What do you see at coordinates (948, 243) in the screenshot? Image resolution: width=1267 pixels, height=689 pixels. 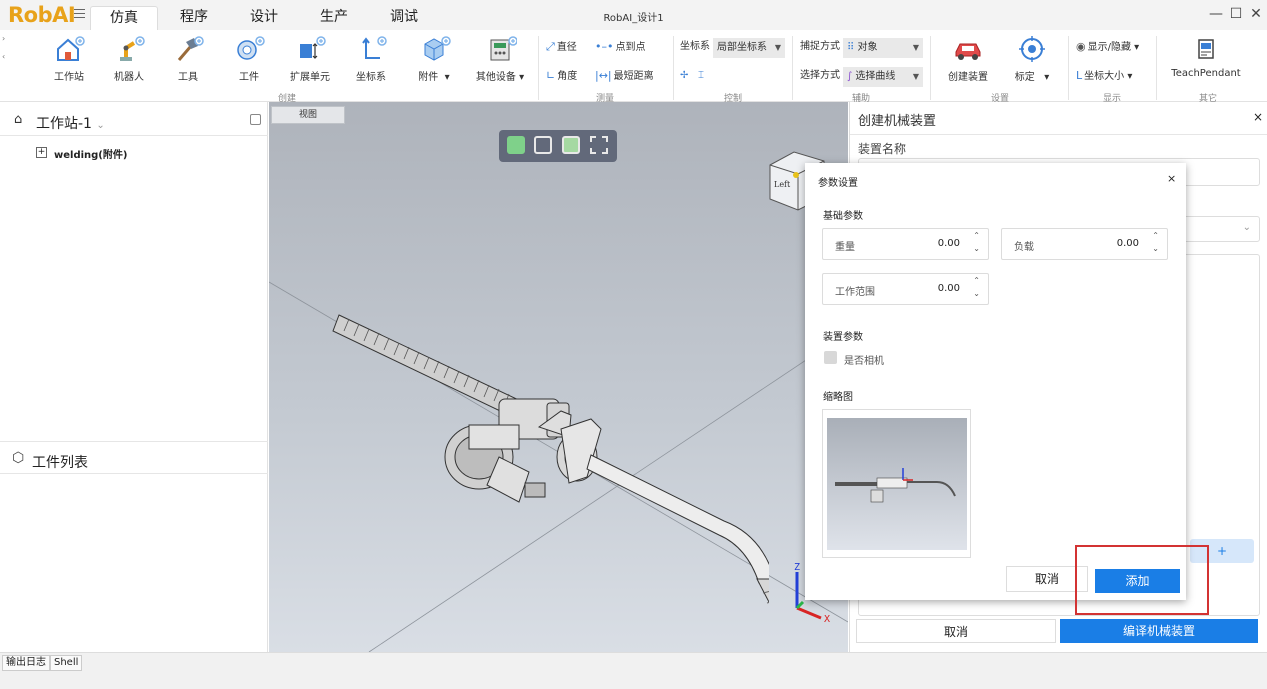 I see `weight-value: 0.00` at bounding box center [948, 243].